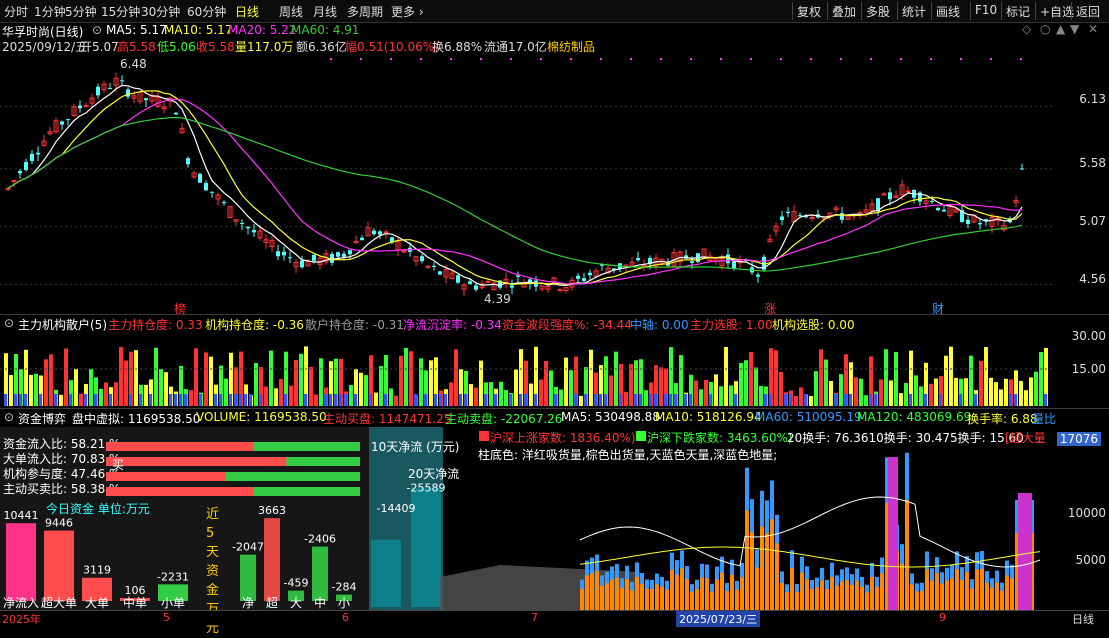  What do you see at coordinates (296, 583) in the screenshot?
I see `recent5-fund-value: -459` at bounding box center [296, 583].